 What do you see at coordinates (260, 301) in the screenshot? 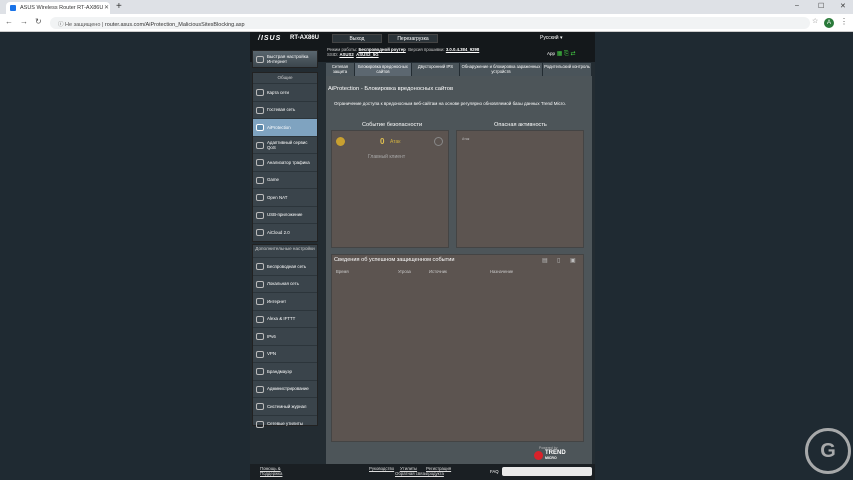
I see `globe-icon` at bounding box center [260, 301].